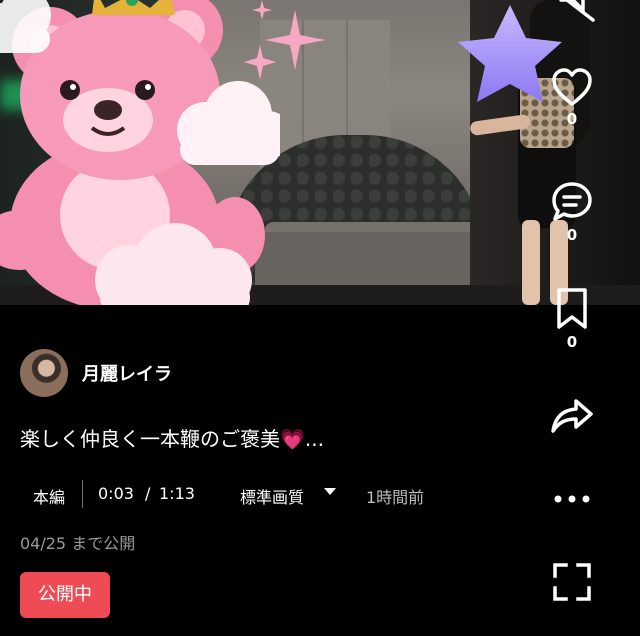 The width and height of the screenshot is (640, 636). I want to click on player-meta-row: 本編 0:03 / 1:13 標準画質 1時間前, so click(270, 494).